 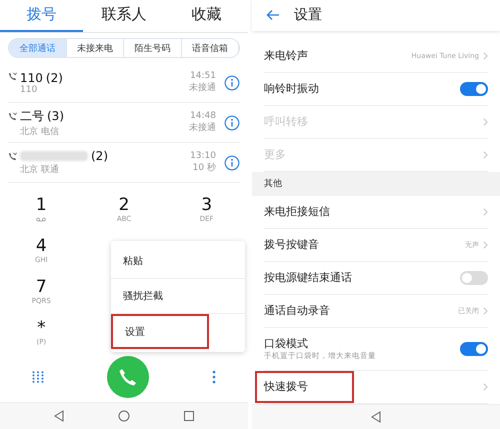 What do you see at coordinates (204, 168) in the screenshot?
I see `call-status: 10 秒` at bounding box center [204, 168].